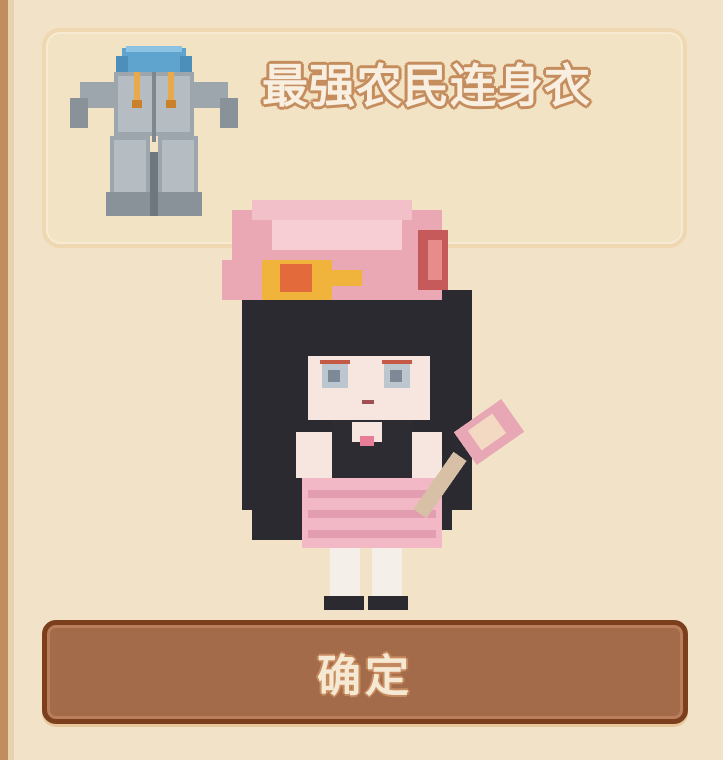  What do you see at coordinates (7, 380) in the screenshot?
I see `panel-left-border` at bounding box center [7, 380].